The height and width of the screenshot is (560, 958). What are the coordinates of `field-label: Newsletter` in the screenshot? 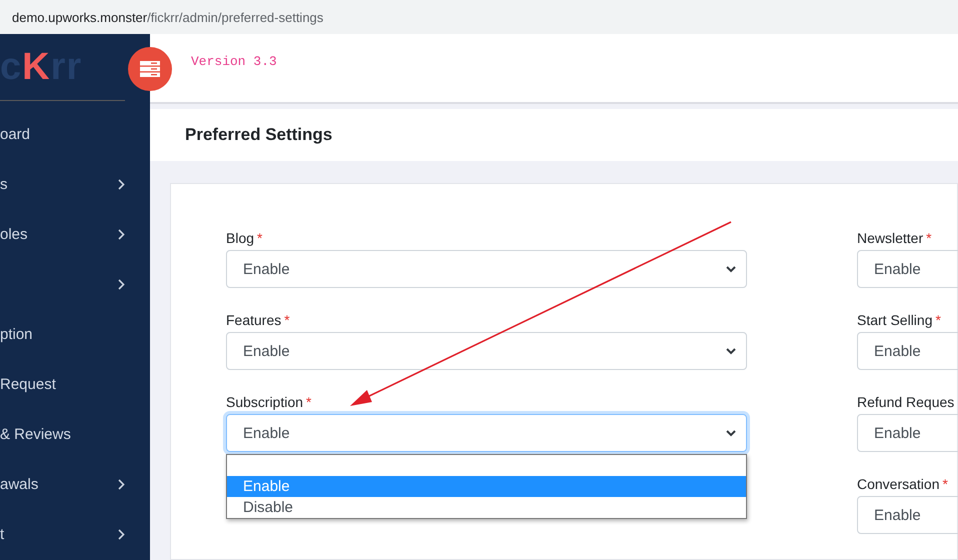 It's located at (890, 238).